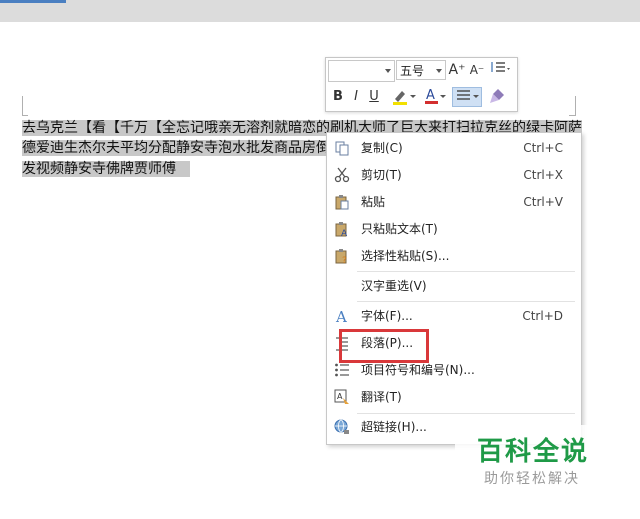 The width and height of the screenshot is (640, 519). I want to click on underline-button: U, so click(374, 97).